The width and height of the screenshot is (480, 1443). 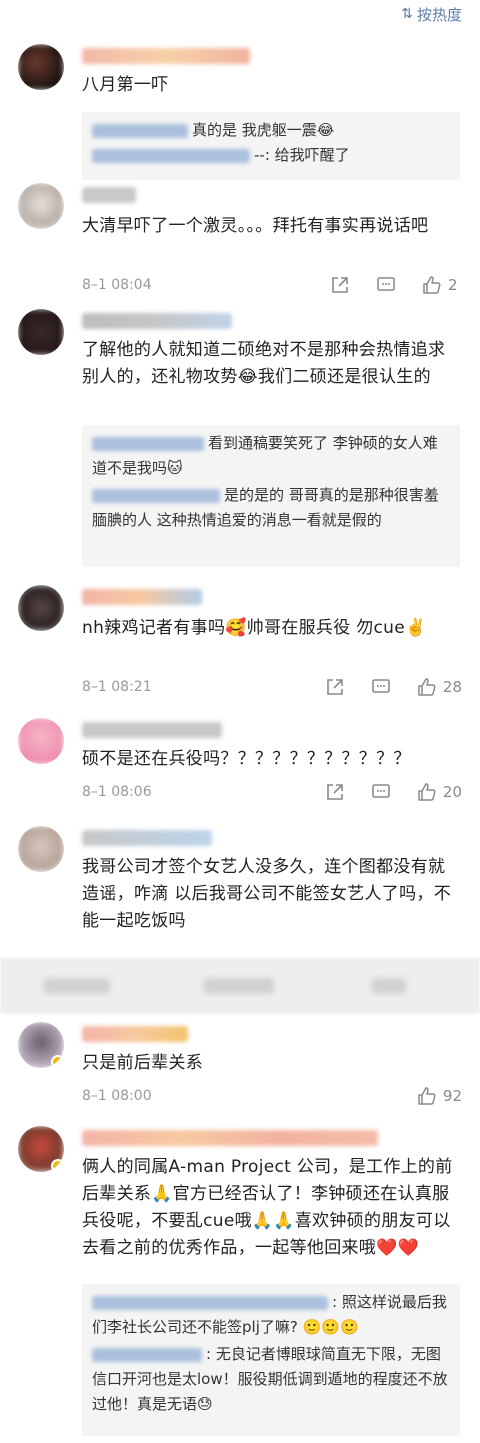 What do you see at coordinates (255, 226) in the screenshot?
I see `comment-text: 大清早吓了一个激灵。。。拜托有事实再说话吧` at bounding box center [255, 226].